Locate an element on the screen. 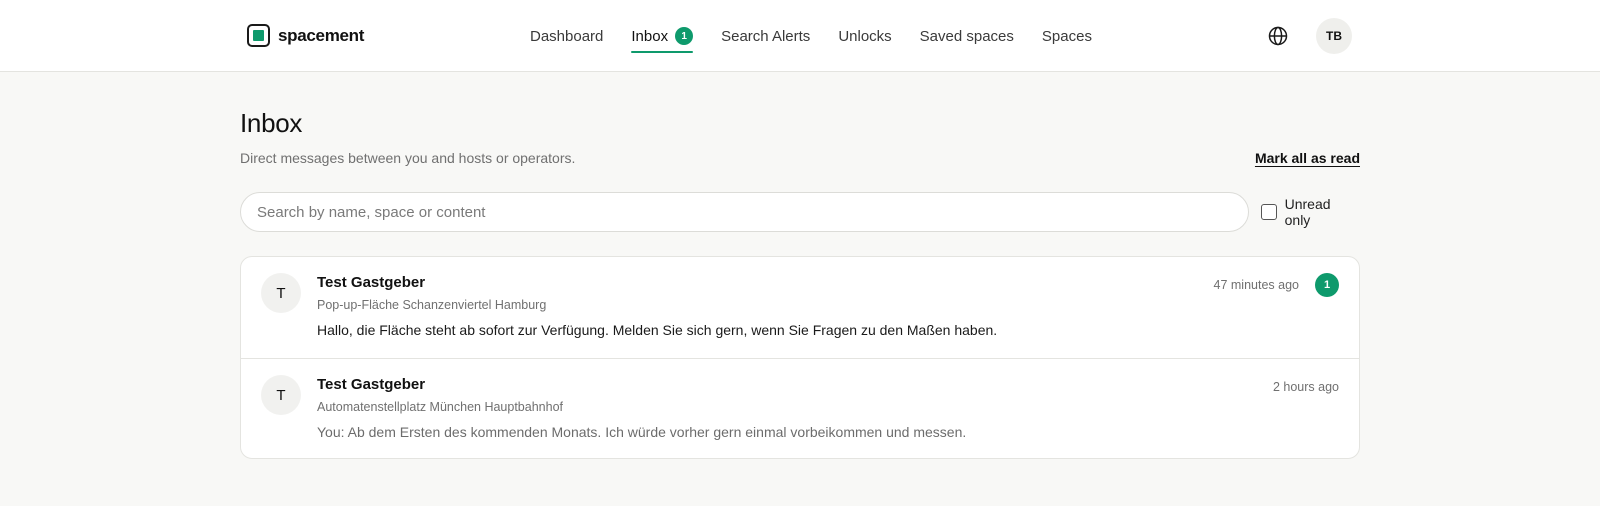 Image resolution: width=1600 pixels, height=506 pixels. nav-item-spaces: Spaces is located at coordinates (1067, 36).